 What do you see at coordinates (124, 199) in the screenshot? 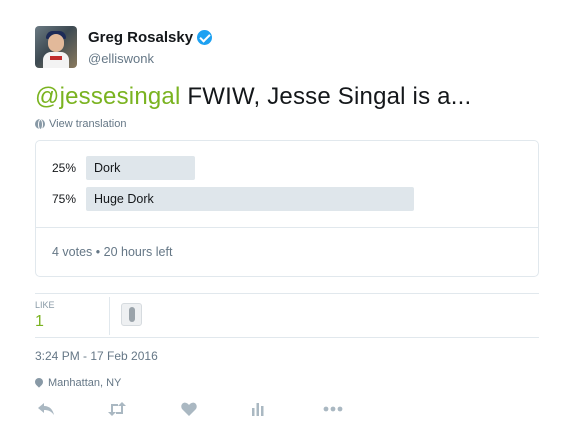
I see `poll-option-label: Huge Dork` at bounding box center [124, 199].